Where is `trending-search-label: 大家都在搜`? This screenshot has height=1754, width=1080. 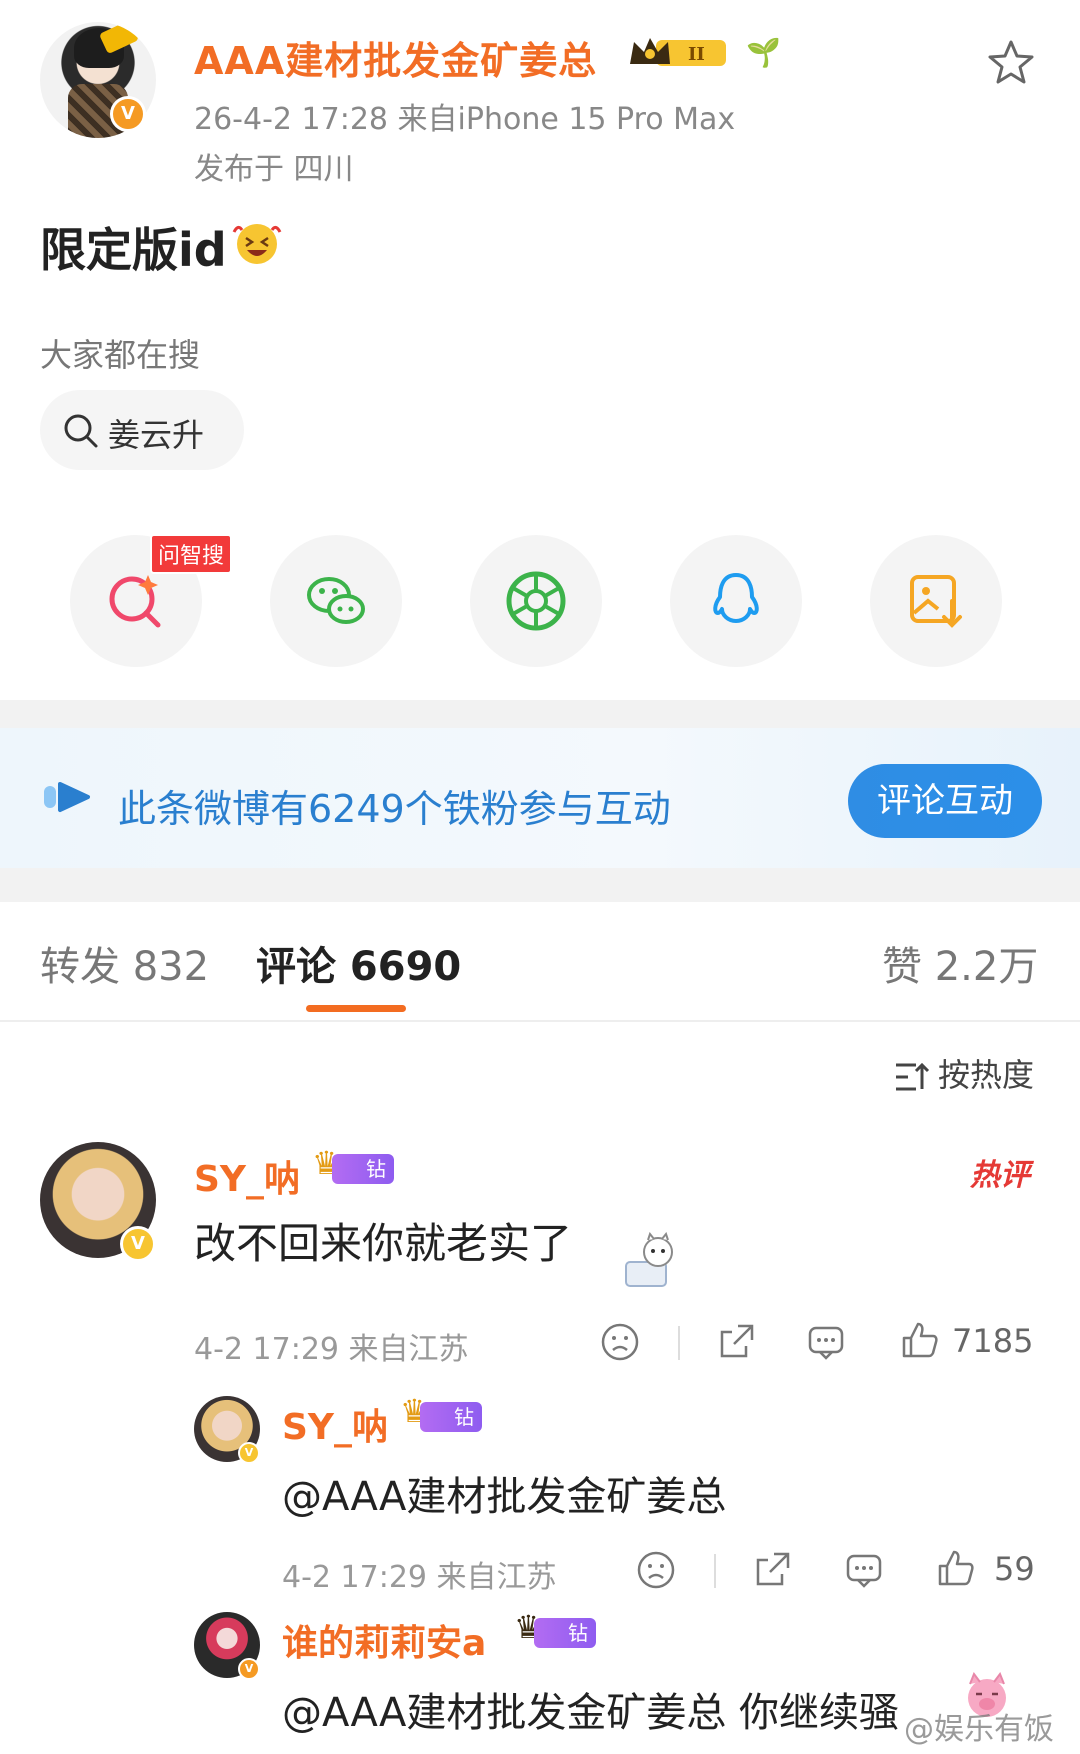
trending-search-label: 大家都在搜 is located at coordinates (120, 355).